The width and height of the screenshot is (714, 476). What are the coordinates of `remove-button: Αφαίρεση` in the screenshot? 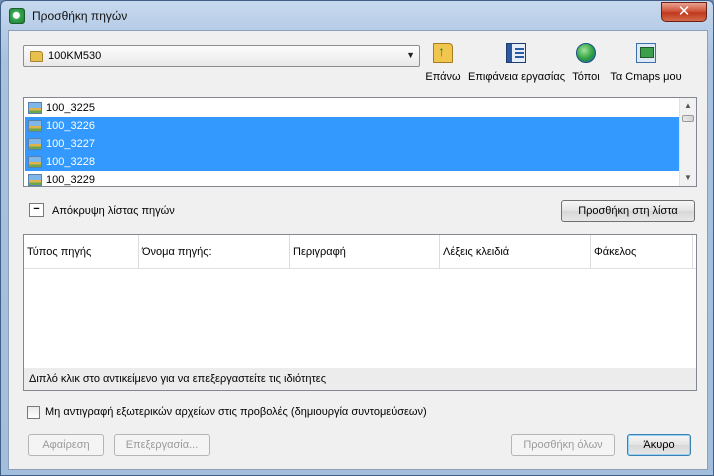 It's located at (66, 445).